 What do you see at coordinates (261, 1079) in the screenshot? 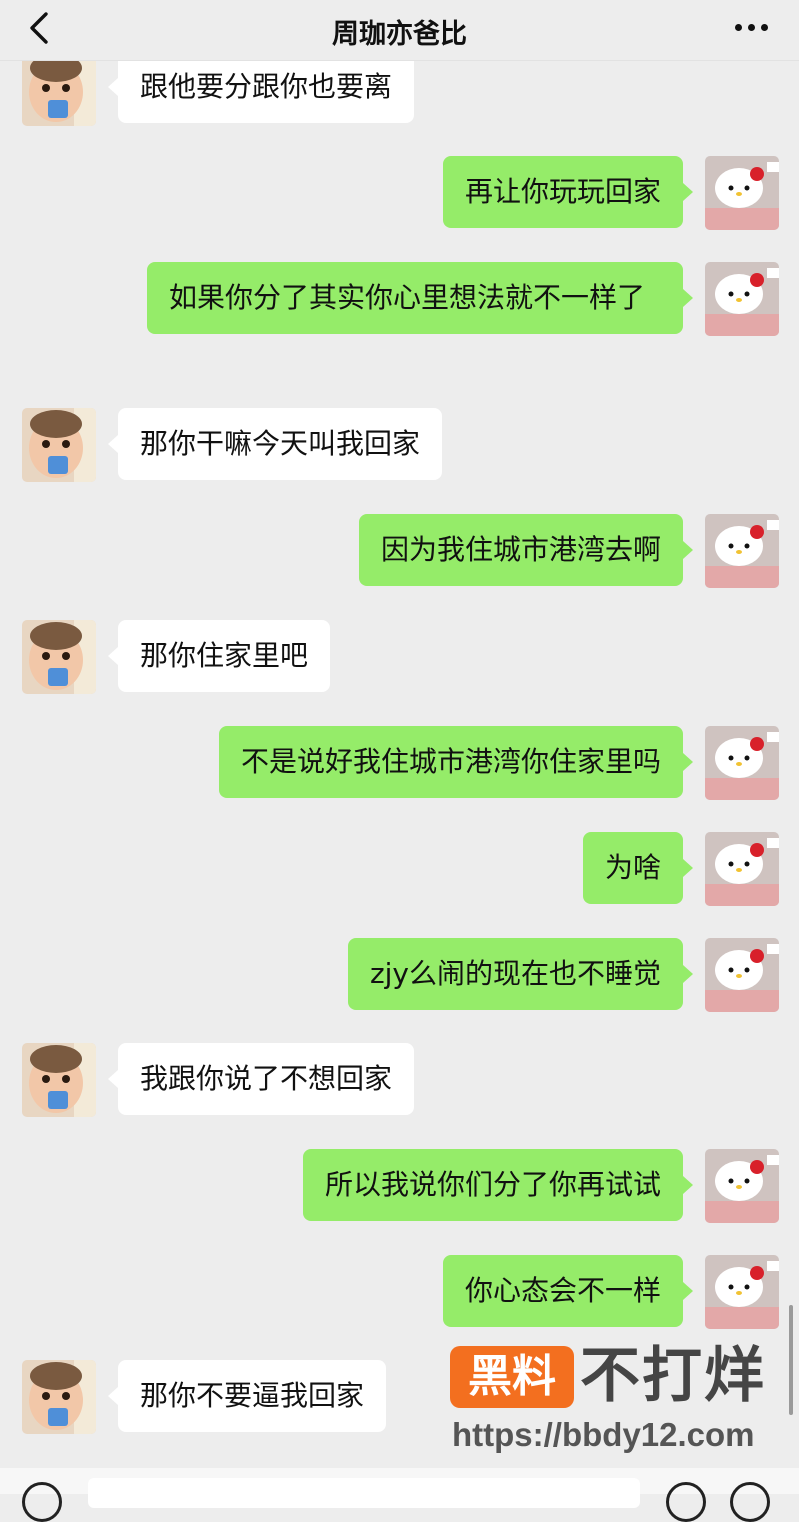
I see `message-bubble-received: 我跟你说了不想回家` at bounding box center [261, 1079].